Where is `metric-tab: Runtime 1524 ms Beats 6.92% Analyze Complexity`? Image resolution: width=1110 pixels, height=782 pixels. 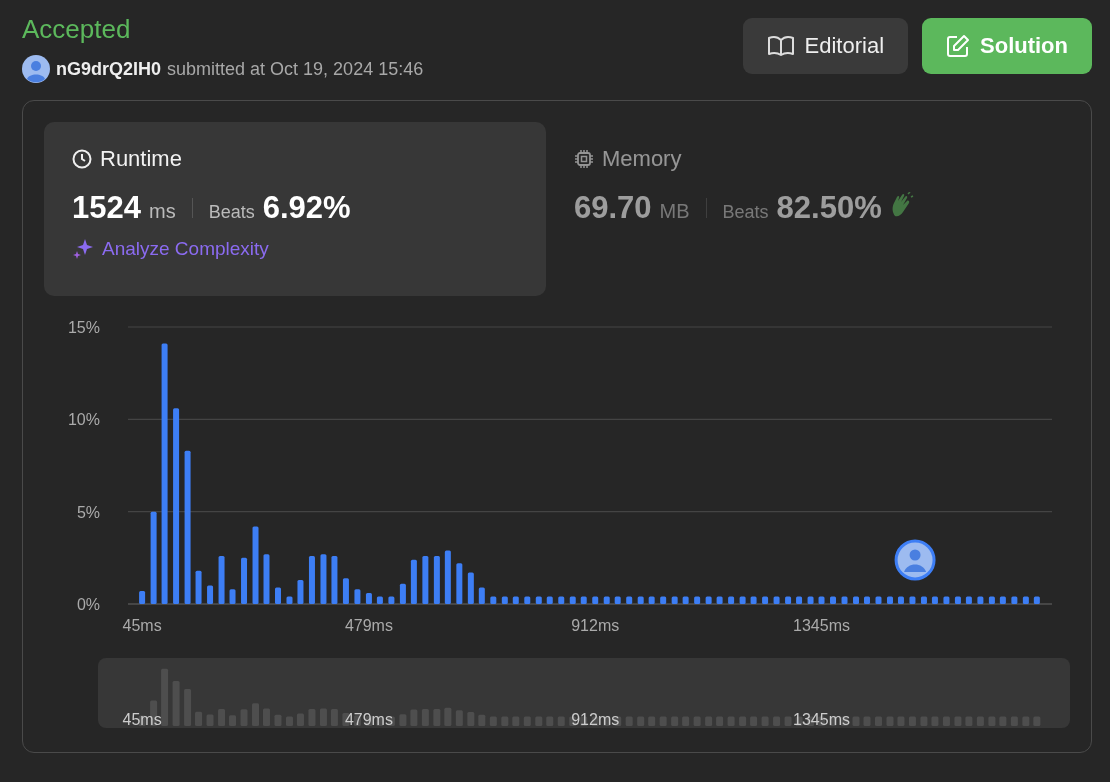 metric-tab: Runtime 1524 ms Beats 6.92% Analyze Complexity is located at coordinates (295, 209).